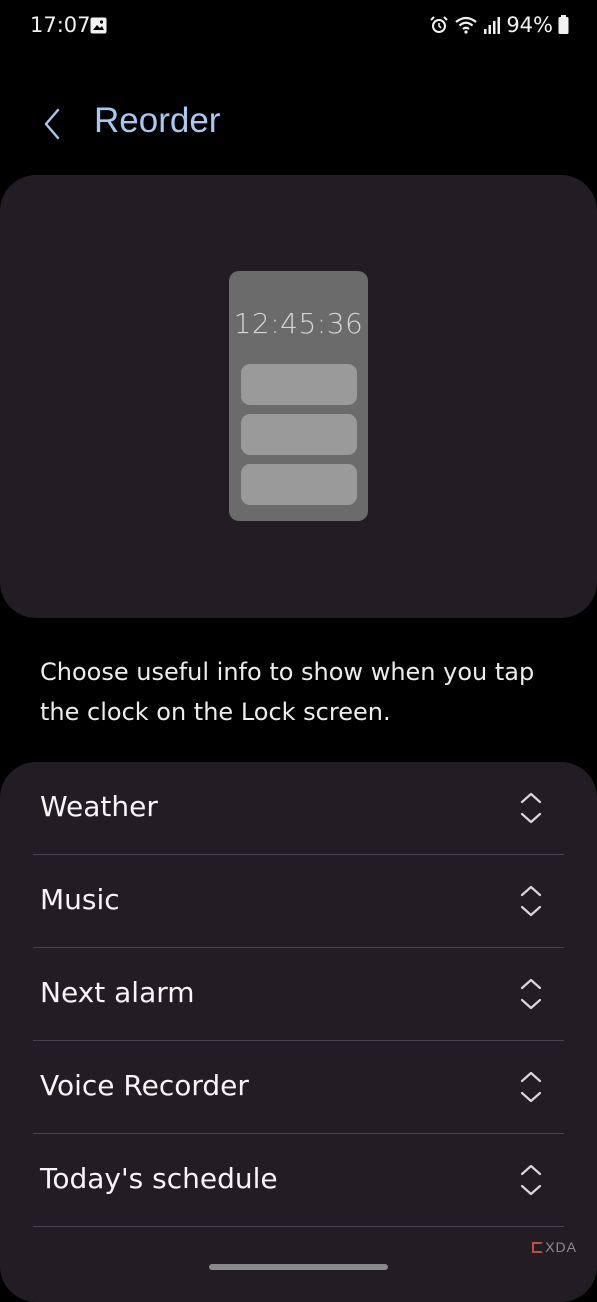  I want to click on list-item-todays-schedule: Today's schedule, so click(298, 1180).